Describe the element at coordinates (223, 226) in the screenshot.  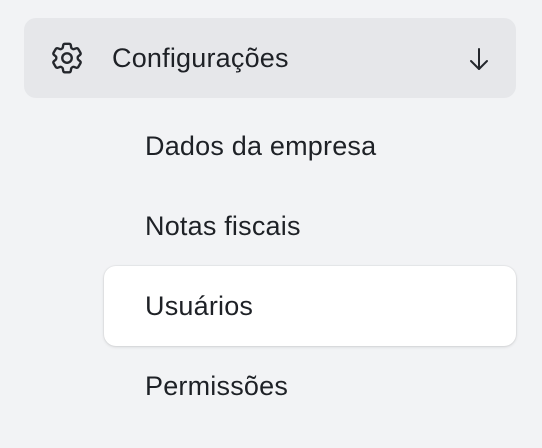
I see `submenu-item-label: Notas fiscais` at that location.